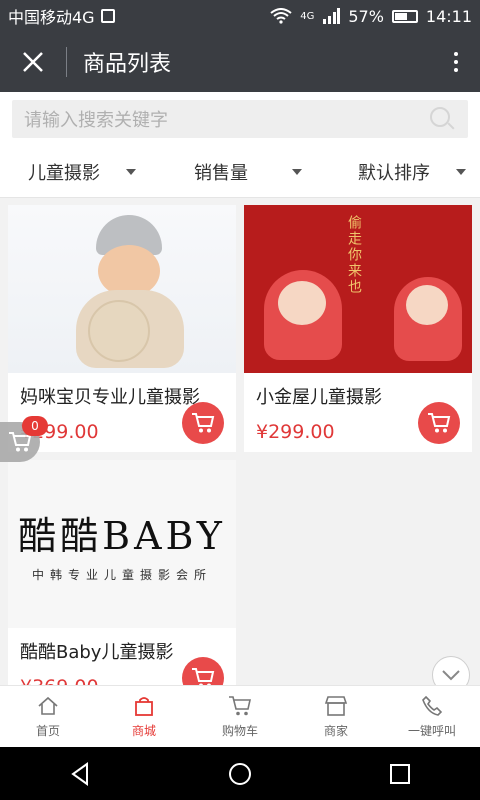 Image resolution: width=480 pixels, height=800 pixels. What do you see at coordinates (80, 774) in the screenshot?
I see `back-icon` at bounding box center [80, 774].